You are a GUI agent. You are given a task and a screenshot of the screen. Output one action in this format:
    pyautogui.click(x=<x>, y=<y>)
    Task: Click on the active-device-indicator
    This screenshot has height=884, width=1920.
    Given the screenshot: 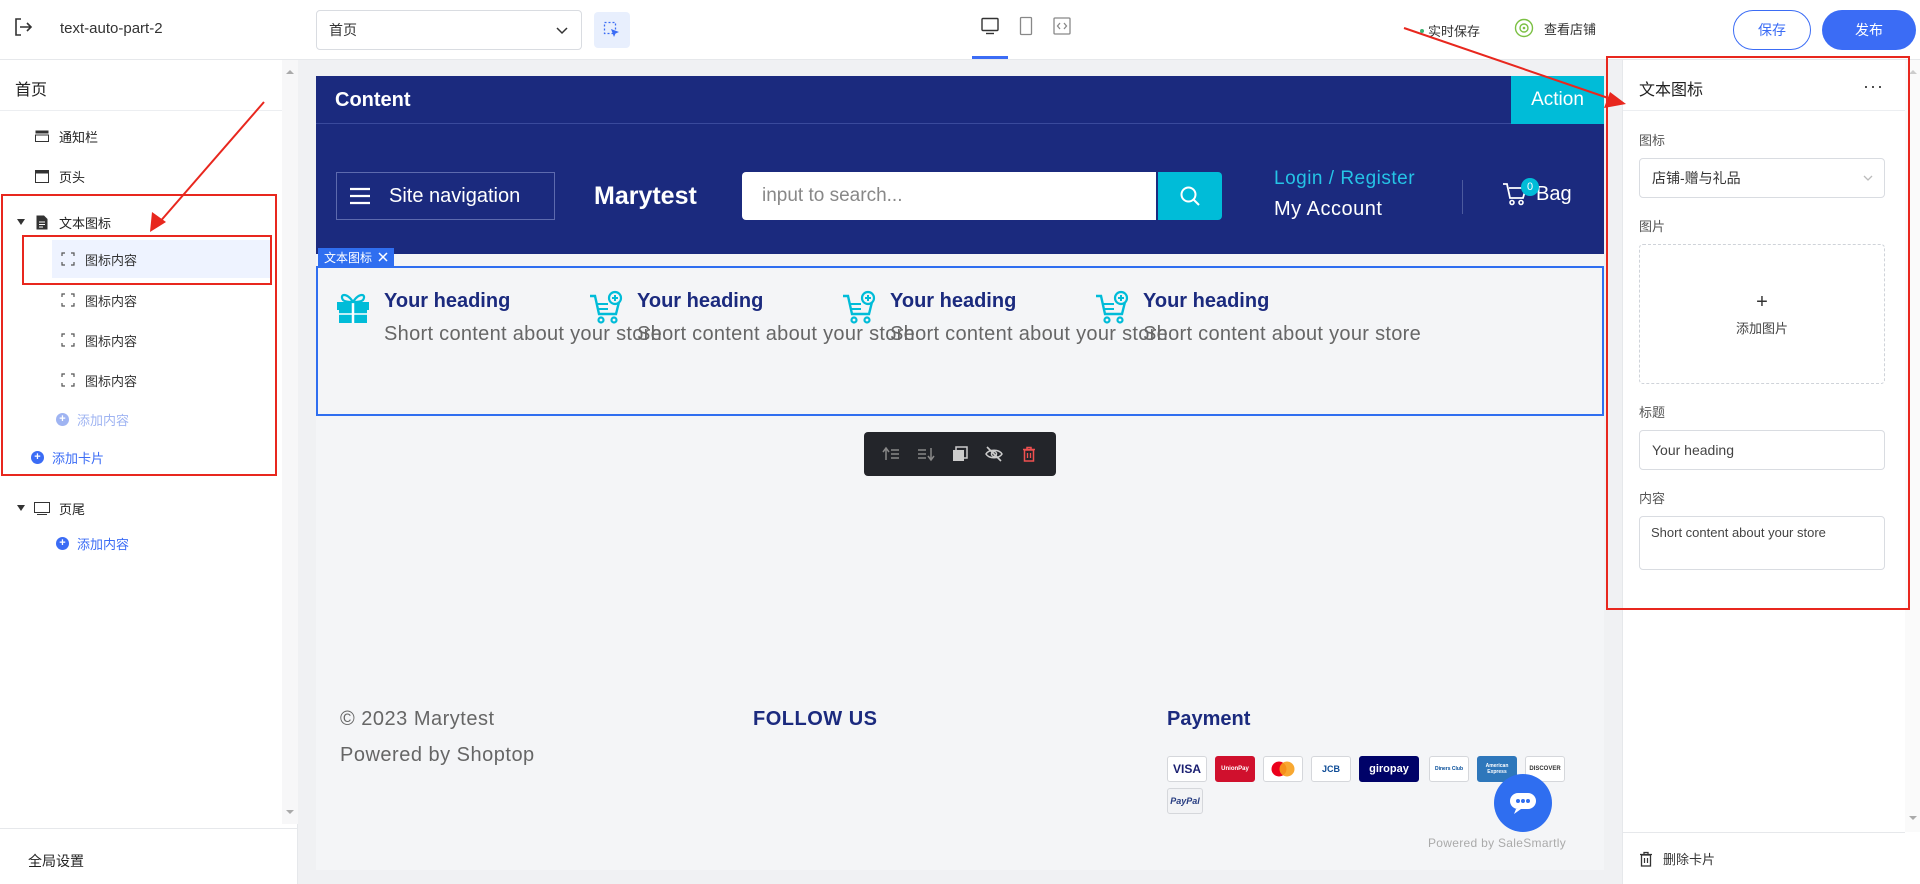 What is the action you would take?
    pyautogui.click(x=990, y=57)
    